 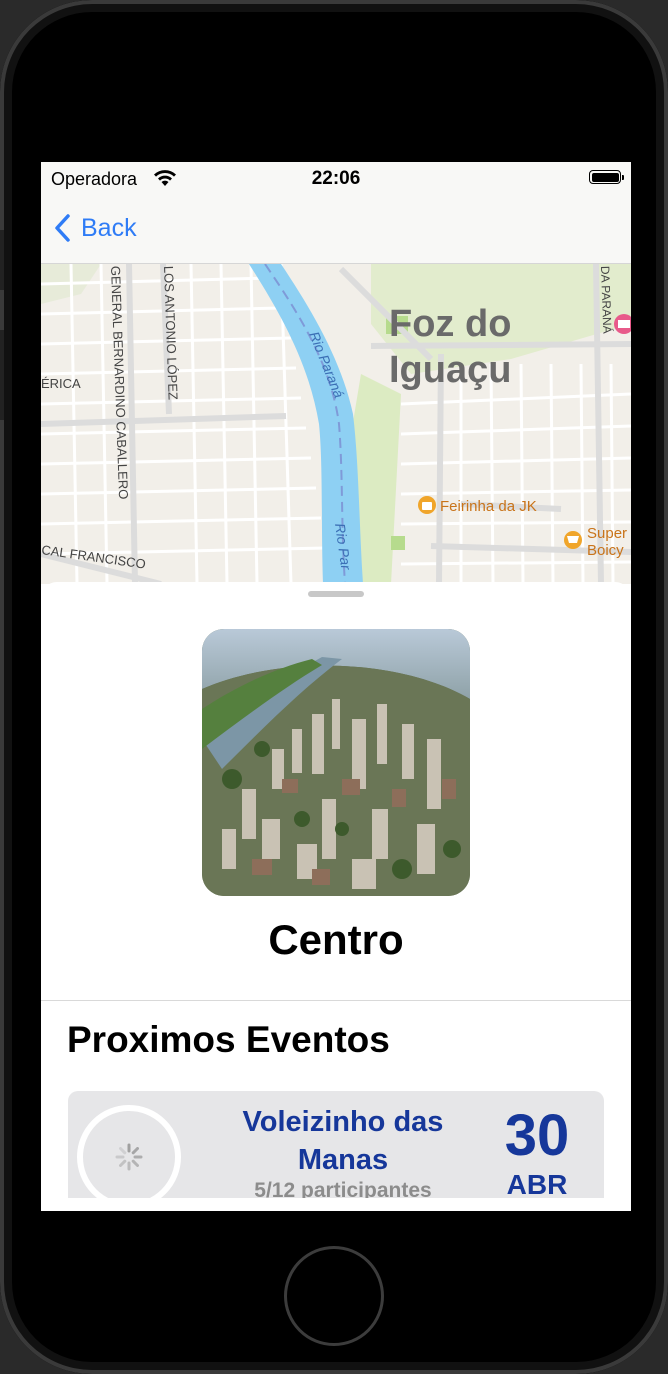 I want to click on poi-label-2b: Boicy, so click(x=605, y=550).